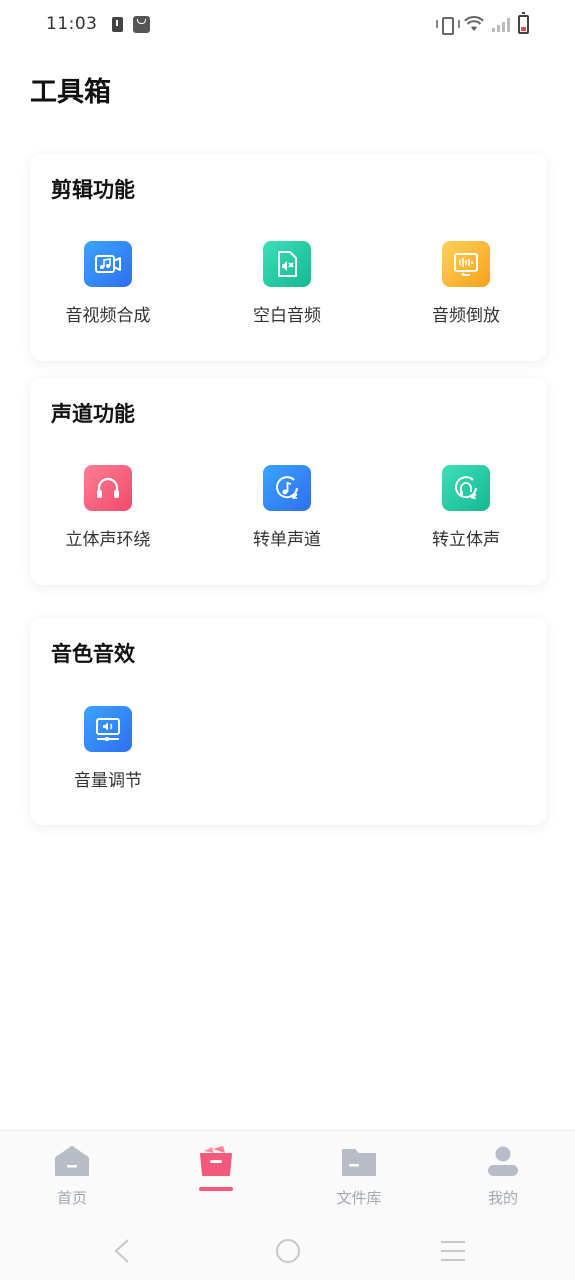  Describe the element at coordinates (466, 264) in the screenshot. I see `audio-reverse-icon` at that location.